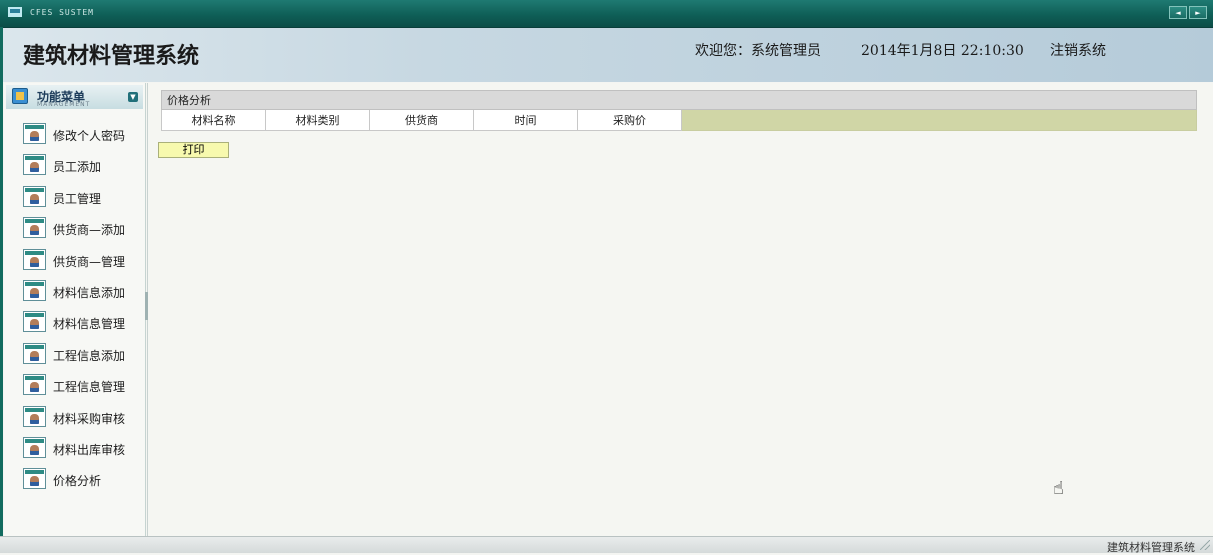 The image size is (1213, 555). I want to click on sidebar-item-label: 材料出库审核, so click(89, 449).